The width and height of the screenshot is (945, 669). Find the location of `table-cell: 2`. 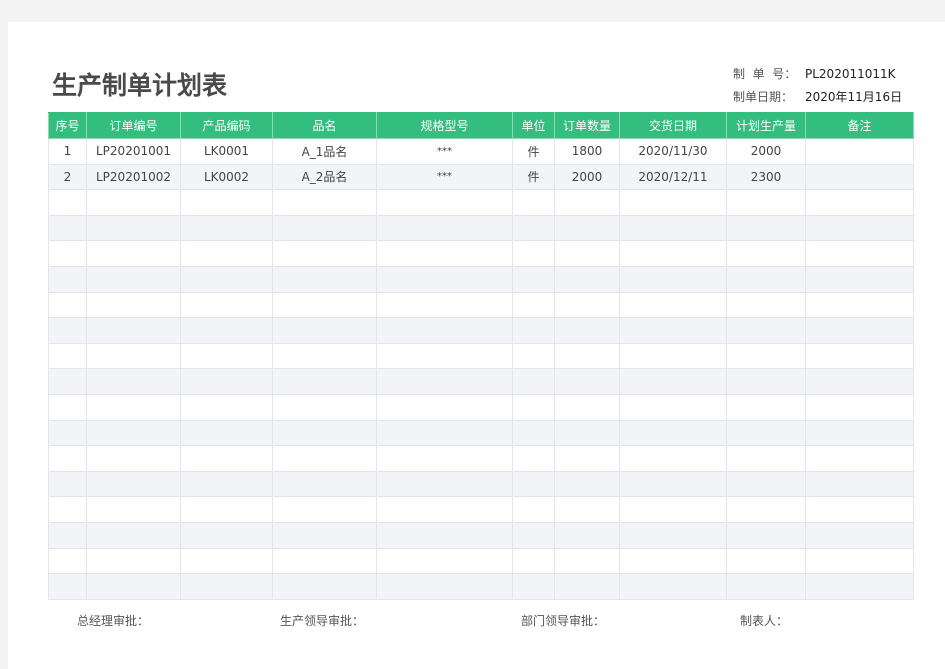

table-cell: 2 is located at coordinates (67, 177).